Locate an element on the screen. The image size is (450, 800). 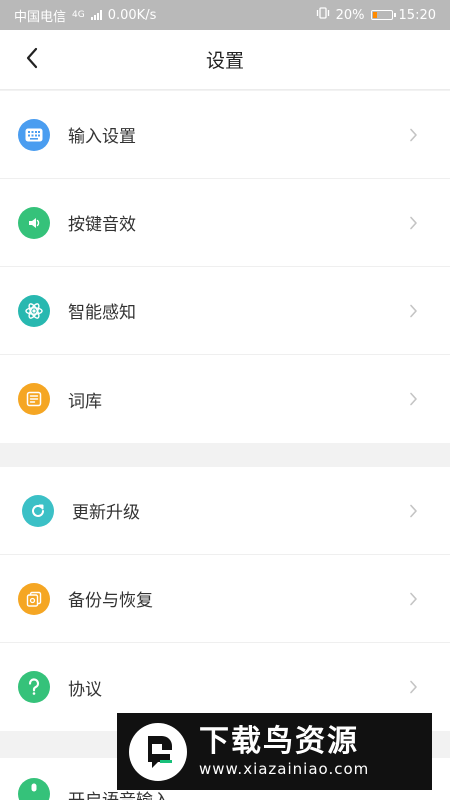
battery-icon is located at coordinates (383, 15).